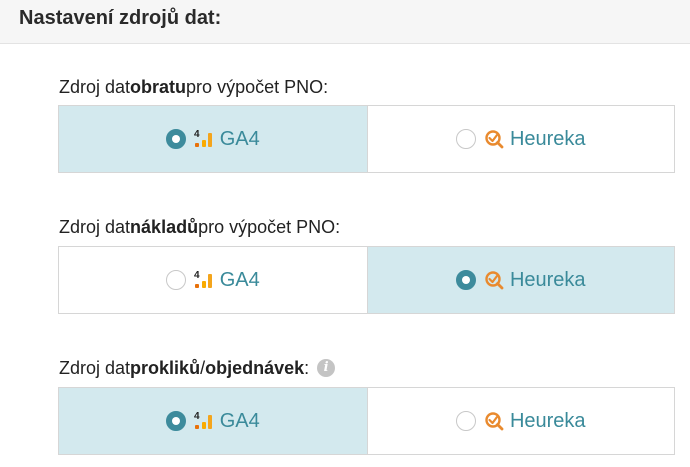 This screenshot has height=467, width=690. Describe the element at coordinates (200, 227) in the screenshot. I see `section-label-costs: Zdroj dat nákladů pro výpočet PNO:` at that location.